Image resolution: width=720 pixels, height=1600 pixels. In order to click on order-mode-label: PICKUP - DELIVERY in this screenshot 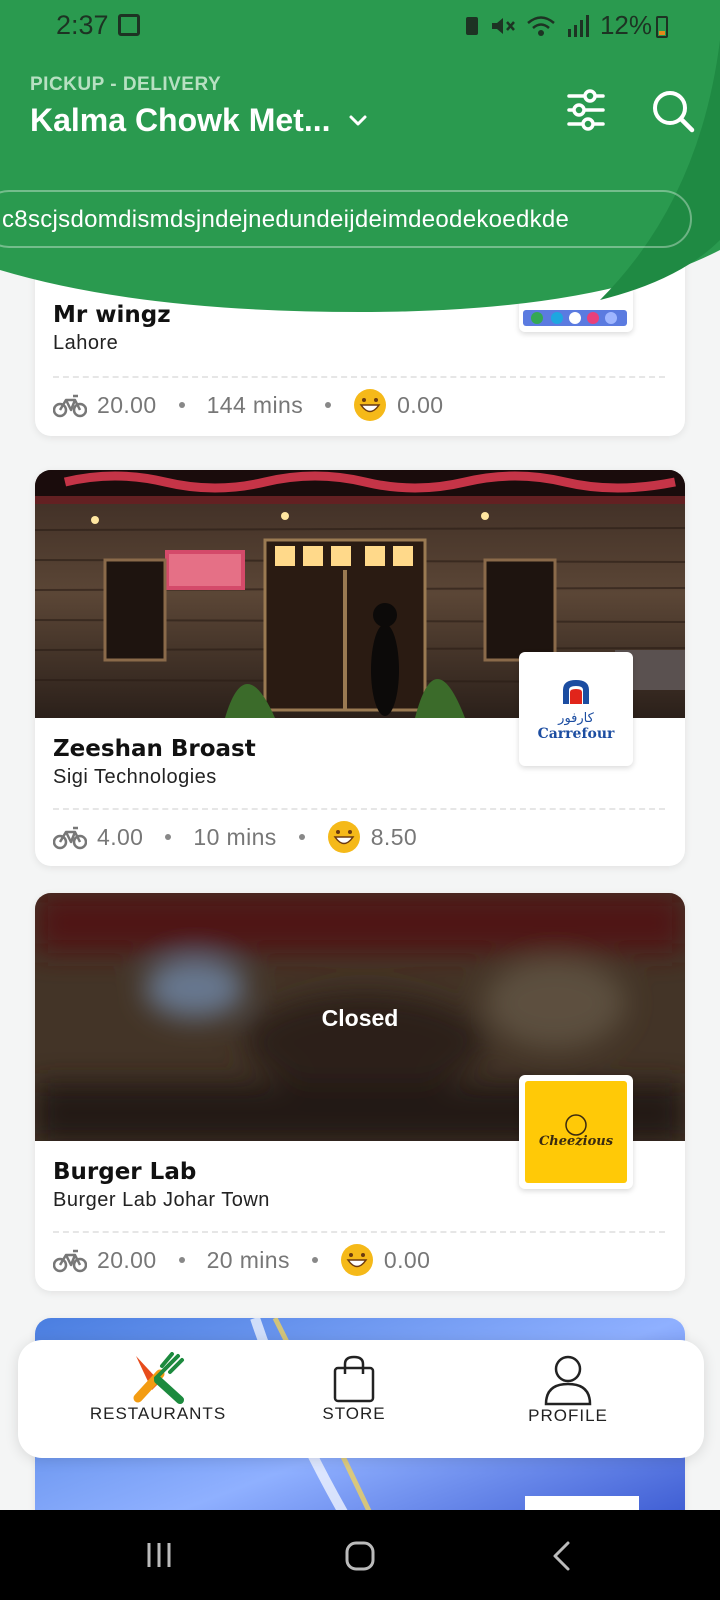, I will do `click(126, 84)`.